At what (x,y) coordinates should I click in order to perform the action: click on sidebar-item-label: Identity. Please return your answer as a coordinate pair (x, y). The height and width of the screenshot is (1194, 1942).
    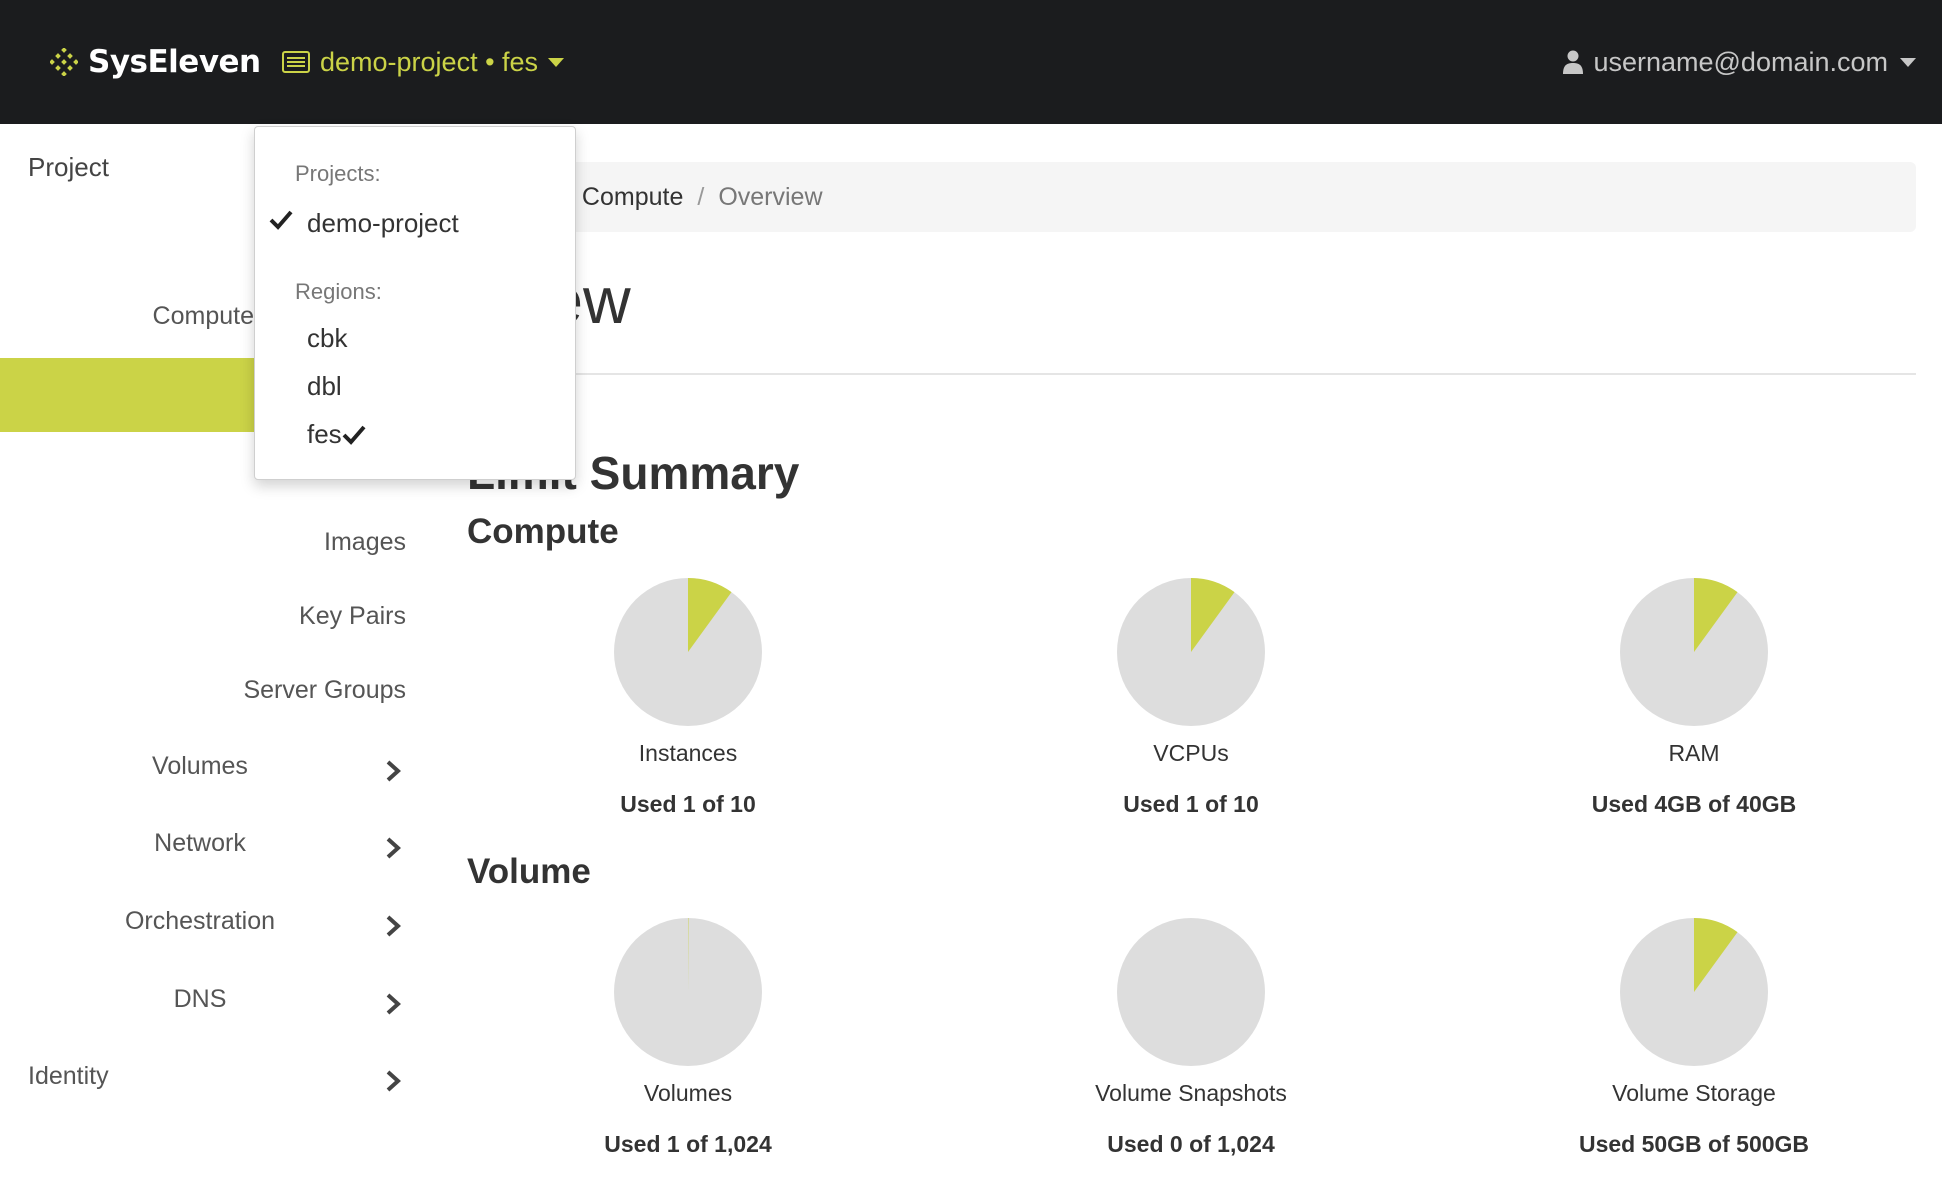
    Looking at the image, I should click on (68, 1076).